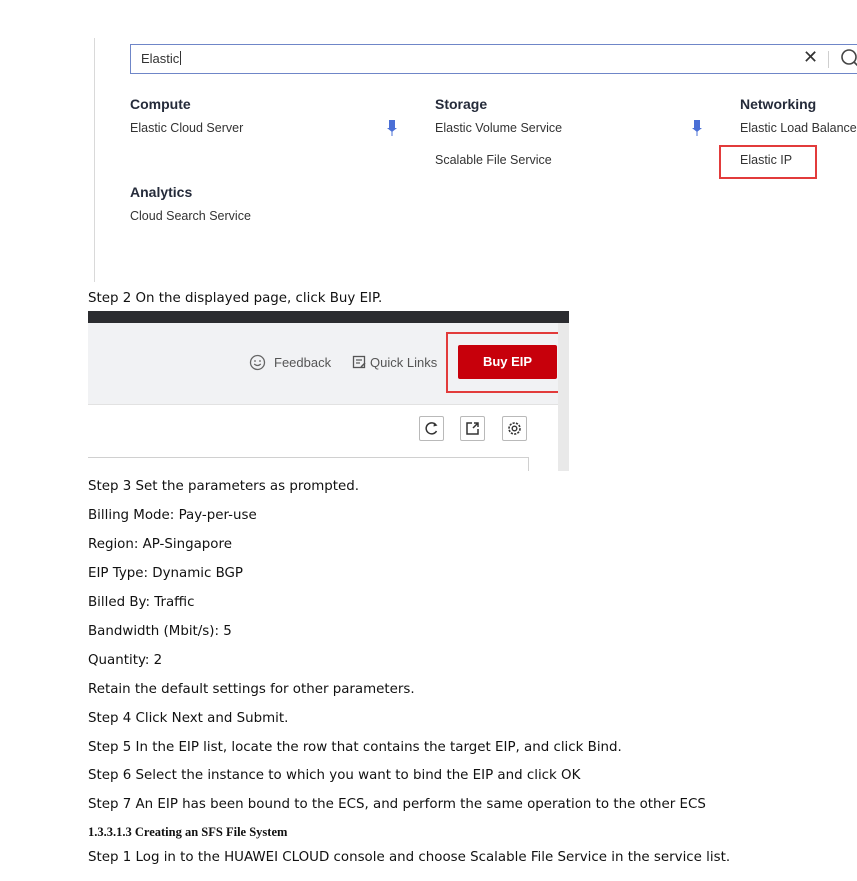 The height and width of the screenshot is (881, 857). I want to click on doc-line: Billed By: Traffic, so click(141, 602).